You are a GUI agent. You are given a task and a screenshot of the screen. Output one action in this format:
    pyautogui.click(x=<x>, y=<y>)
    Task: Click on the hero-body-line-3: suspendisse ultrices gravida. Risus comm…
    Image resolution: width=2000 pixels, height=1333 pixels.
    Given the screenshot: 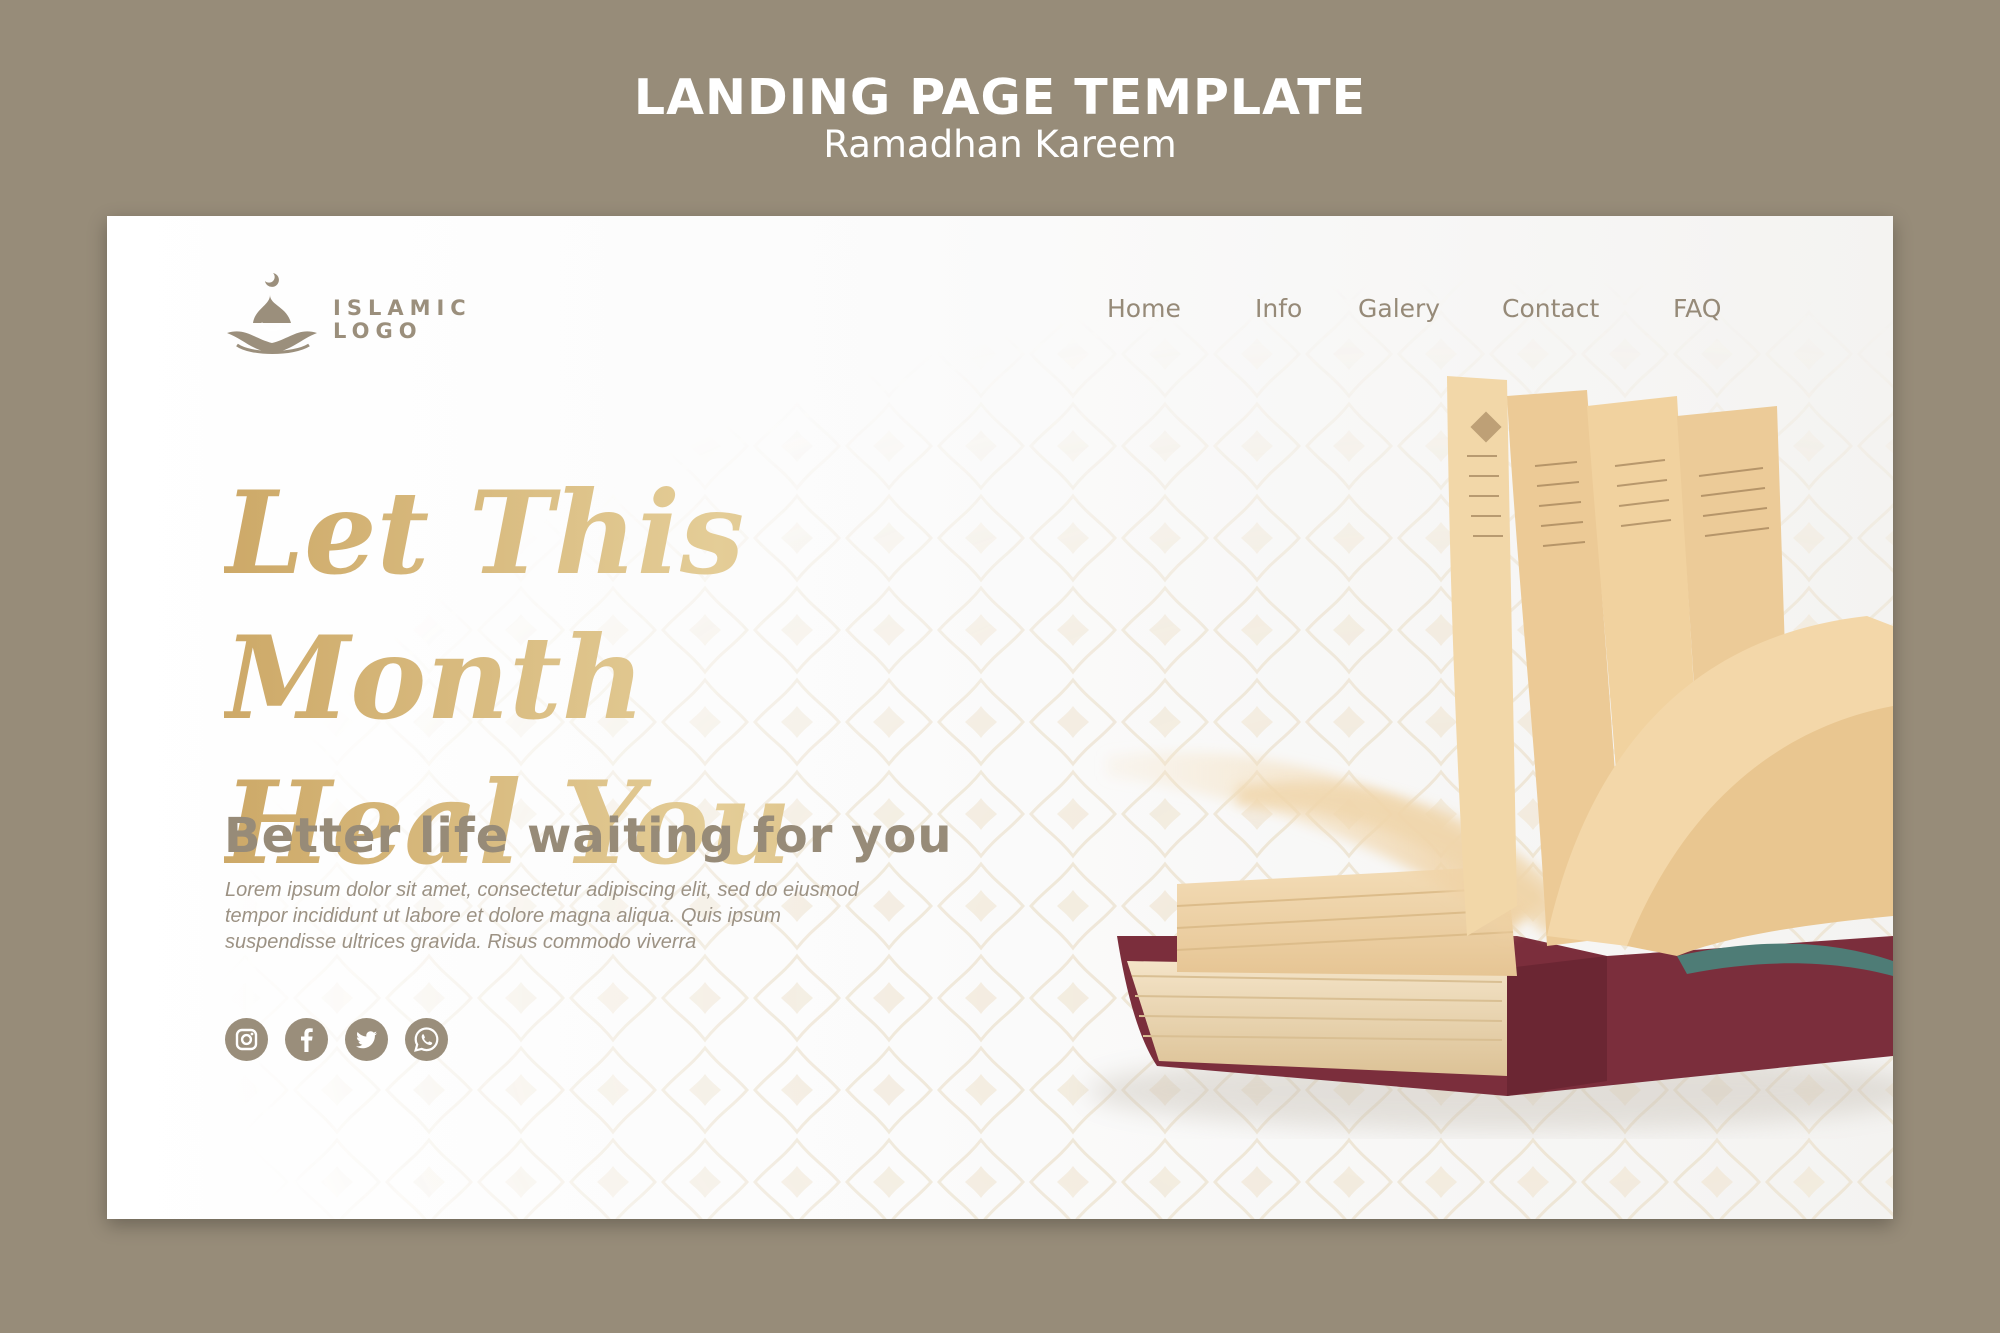 What is the action you would take?
    pyautogui.click(x=461, y=942)
    